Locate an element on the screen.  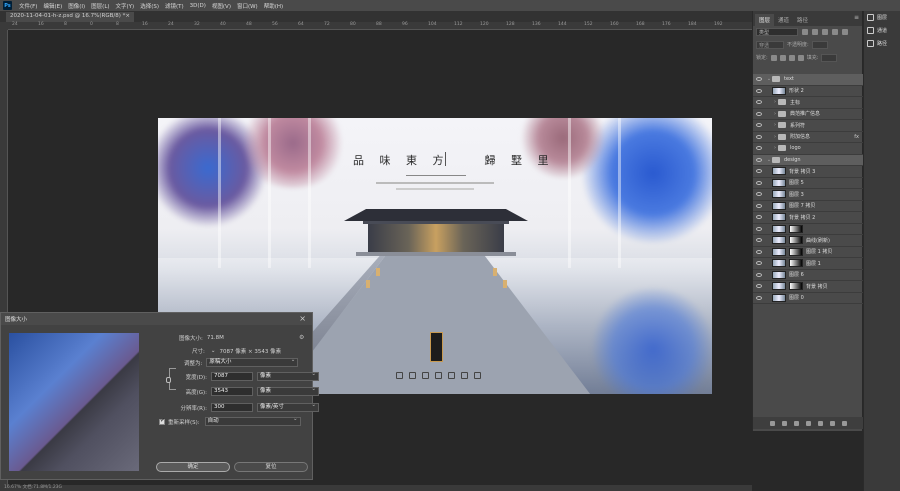
fx-icon is located at coordinates (784, 423).